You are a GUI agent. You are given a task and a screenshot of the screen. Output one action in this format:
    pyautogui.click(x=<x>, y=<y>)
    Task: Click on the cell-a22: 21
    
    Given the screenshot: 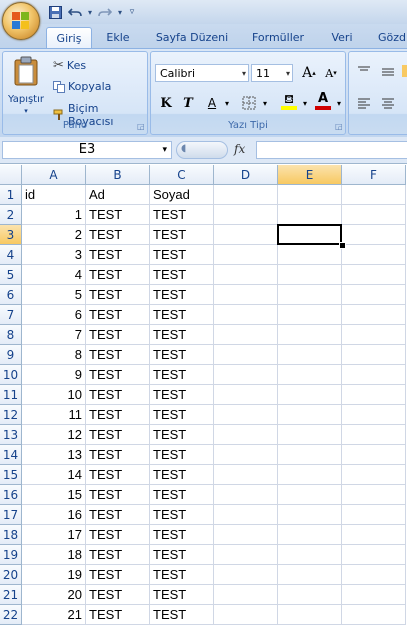 What is the action you would take?
    pyautogui.click(x=54, y=615)
    